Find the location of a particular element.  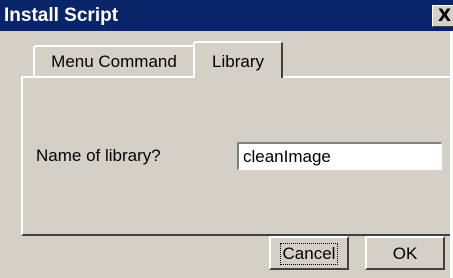

tab-menu-command: Menu Command is located at coordinates (114, 60).